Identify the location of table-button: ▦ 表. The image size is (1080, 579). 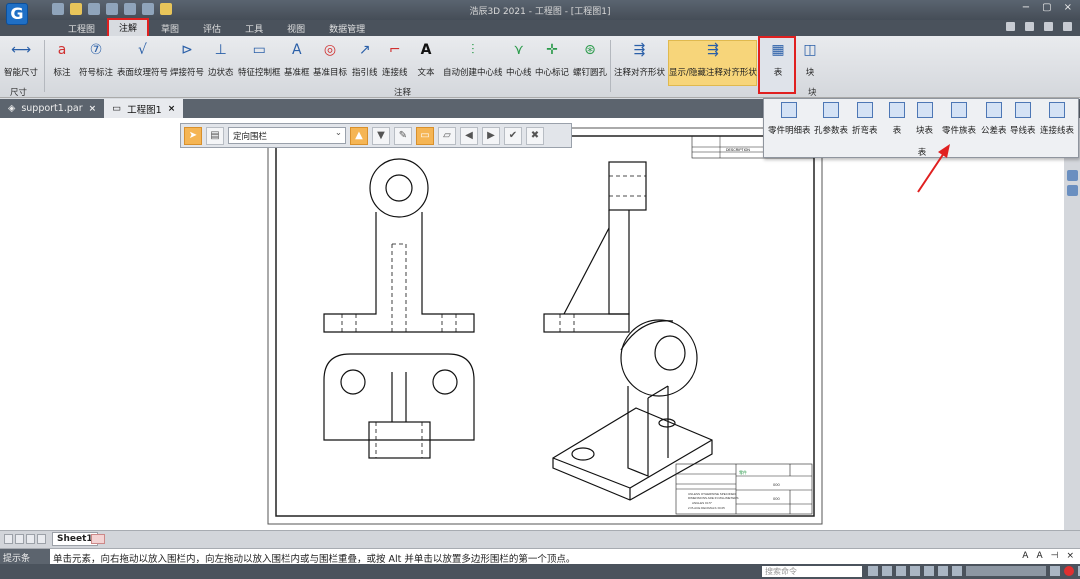
(778, 59).